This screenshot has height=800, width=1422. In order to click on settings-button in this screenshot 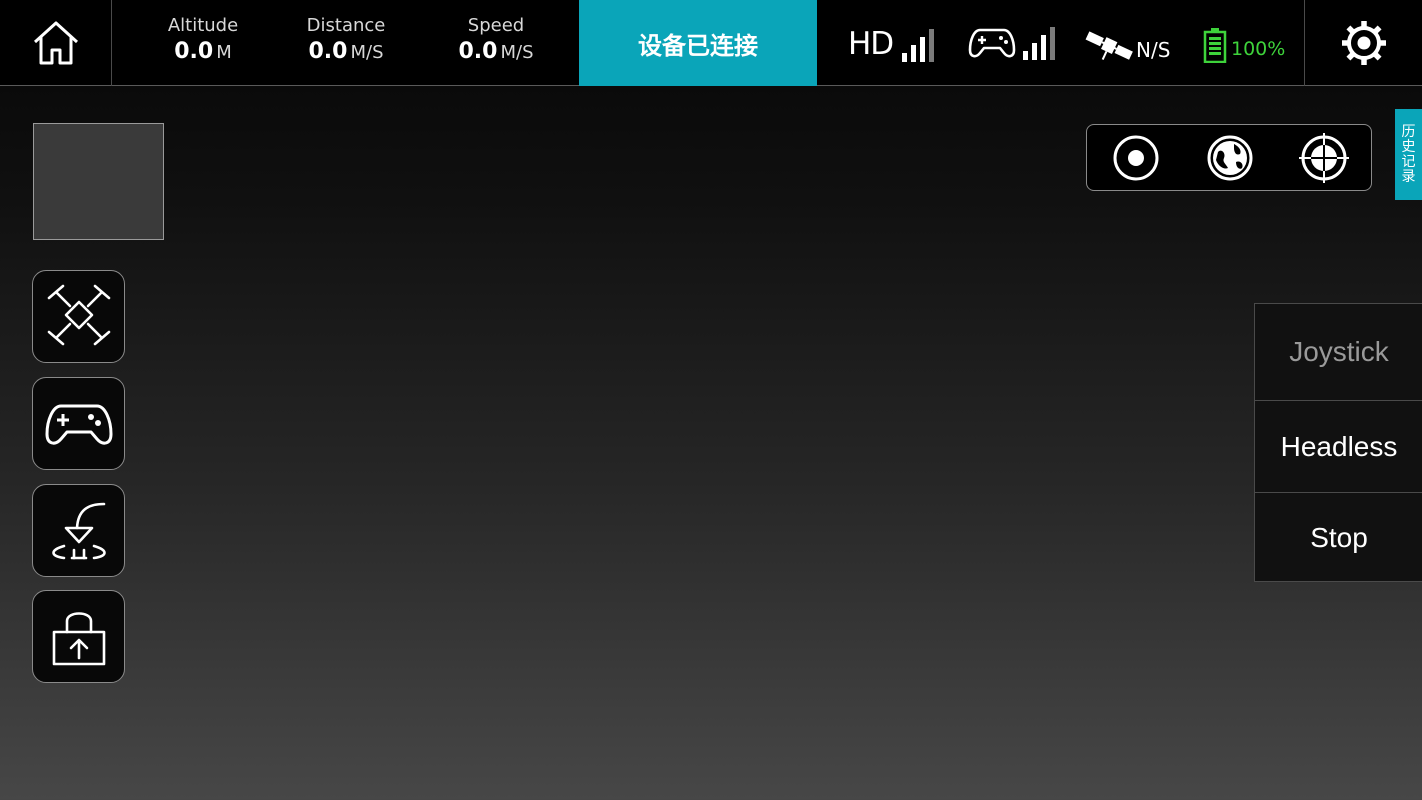, I will do `click(1363, 43)`.